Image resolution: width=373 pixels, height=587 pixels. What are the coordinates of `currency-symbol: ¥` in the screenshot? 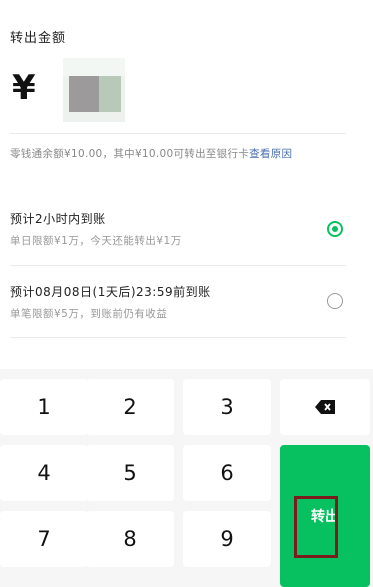 It's located at (24, 88).